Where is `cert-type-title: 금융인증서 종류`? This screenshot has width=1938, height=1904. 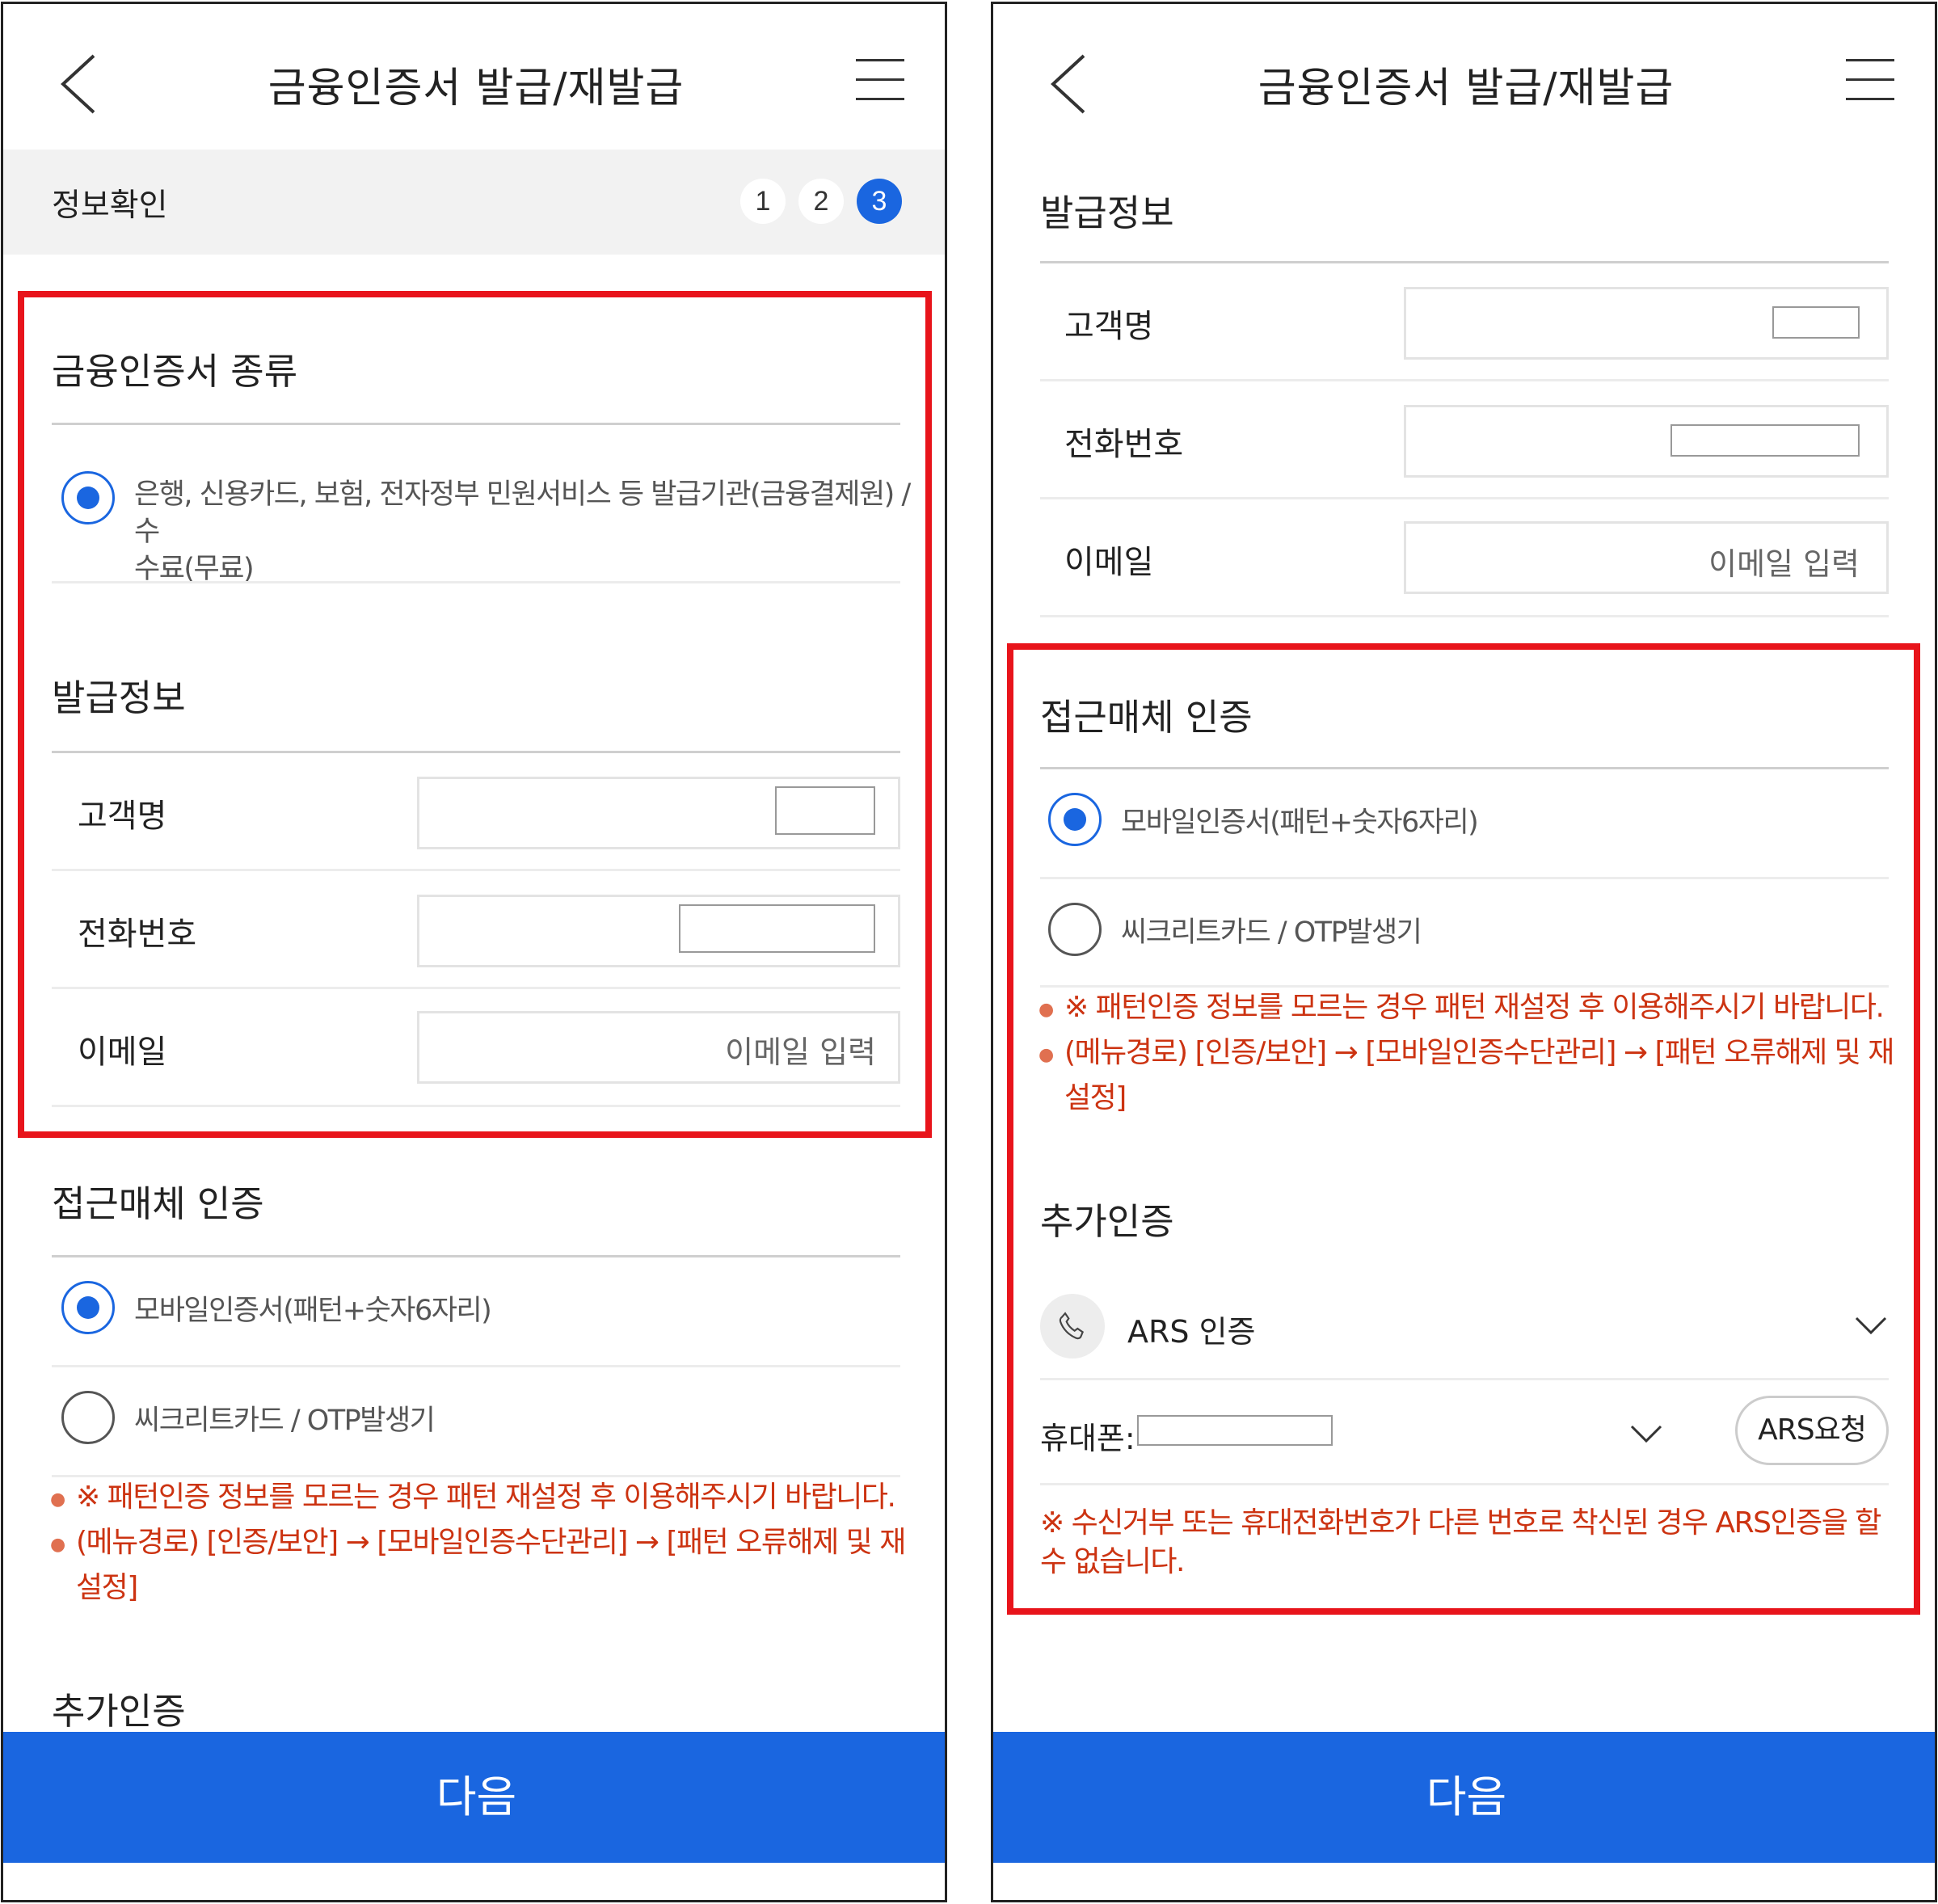
cert-type-title: 금융인증서 종류 is located at coordinates (175, 371).